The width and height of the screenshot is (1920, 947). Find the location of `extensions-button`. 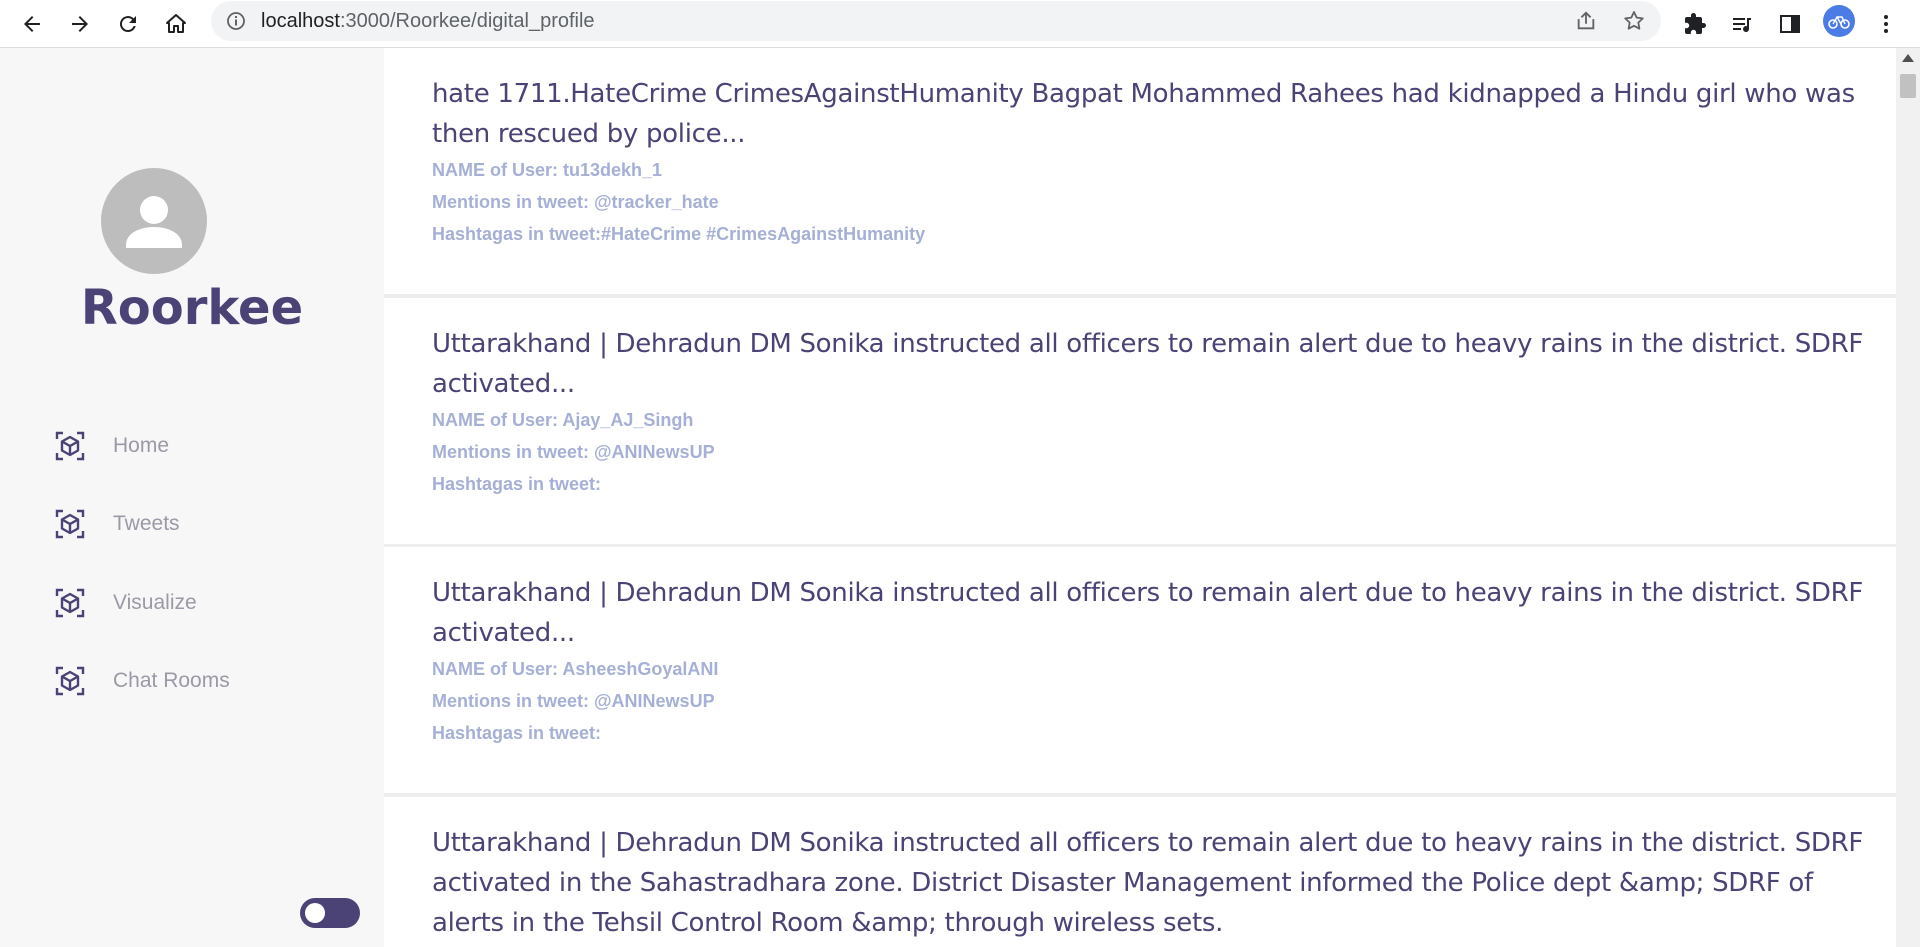

extensions-button is located at coordinates (1695, 24).